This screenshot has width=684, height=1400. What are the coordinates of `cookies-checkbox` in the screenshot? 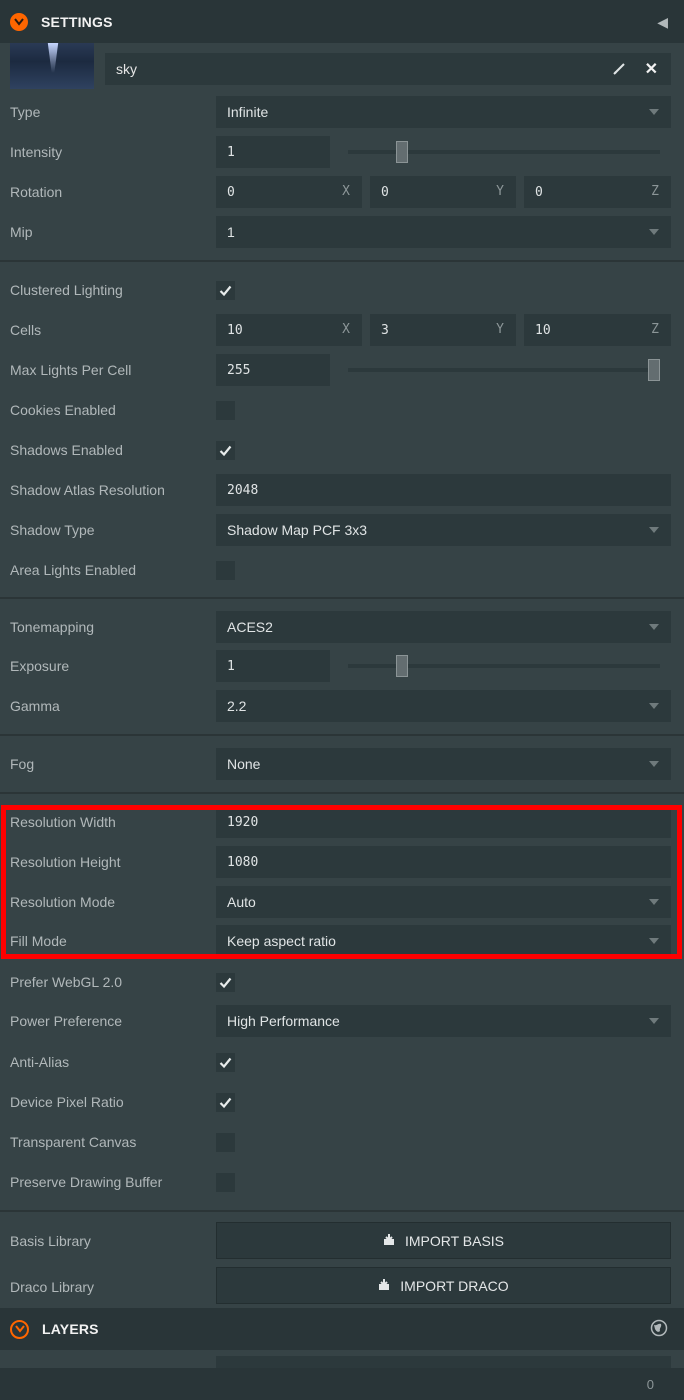 It's located at (225, 410).